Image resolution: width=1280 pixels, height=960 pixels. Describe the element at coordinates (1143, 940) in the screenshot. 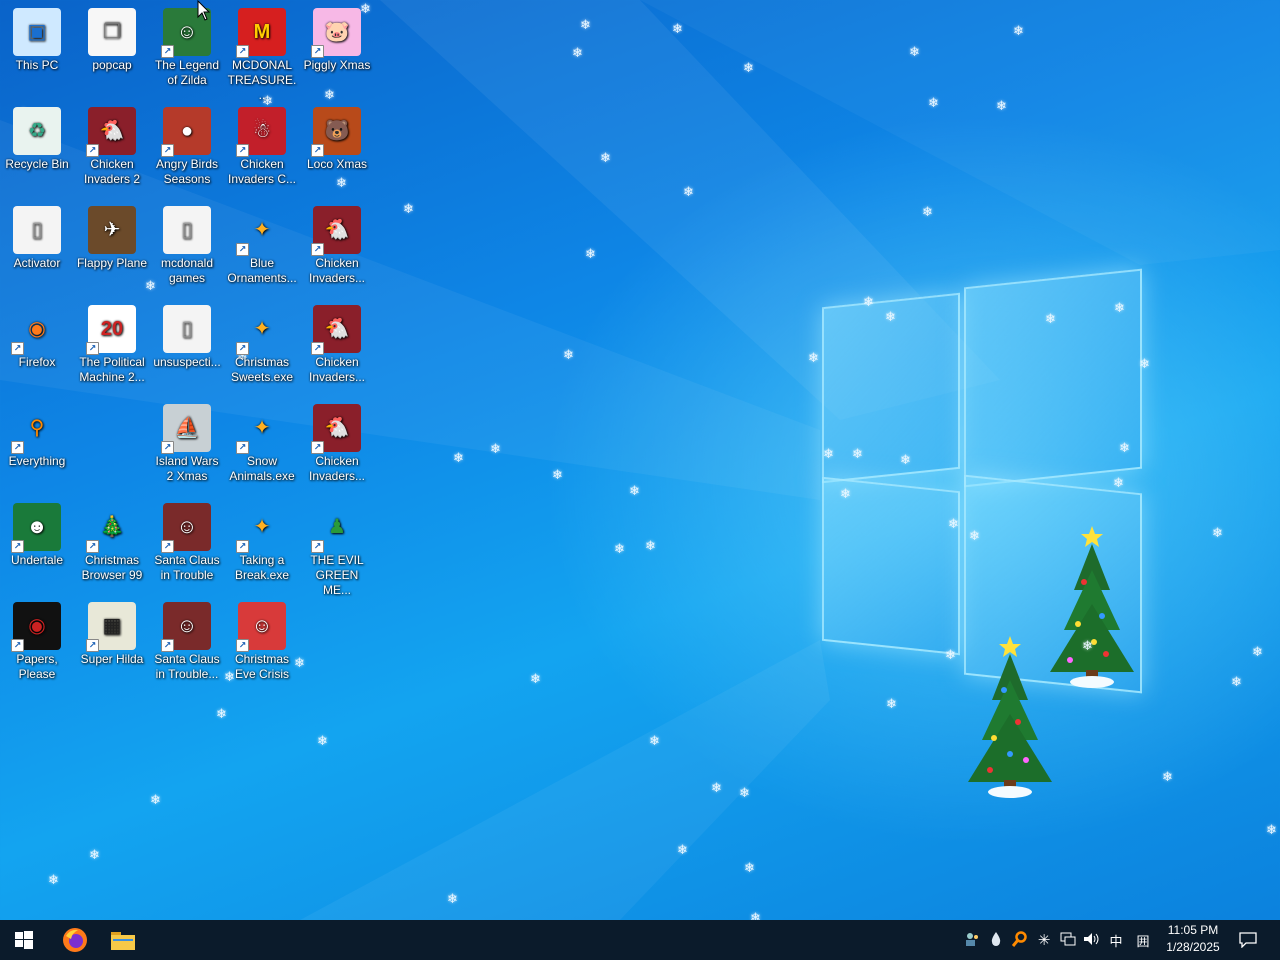

I see `ime-mode-indicator: 囲` at that location.